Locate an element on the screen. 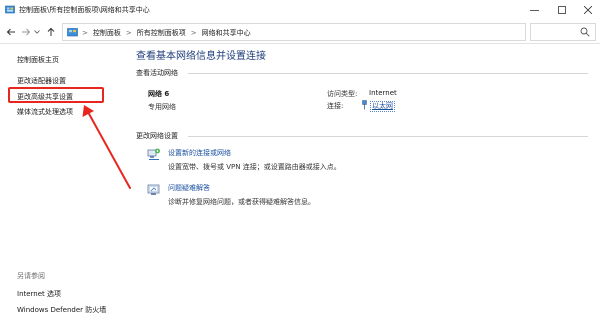 Image resolution: width=600 pixels, height=325 pixels. page-title: 查看基本网络信息并设置连接 is located at coordinates (201, 56).